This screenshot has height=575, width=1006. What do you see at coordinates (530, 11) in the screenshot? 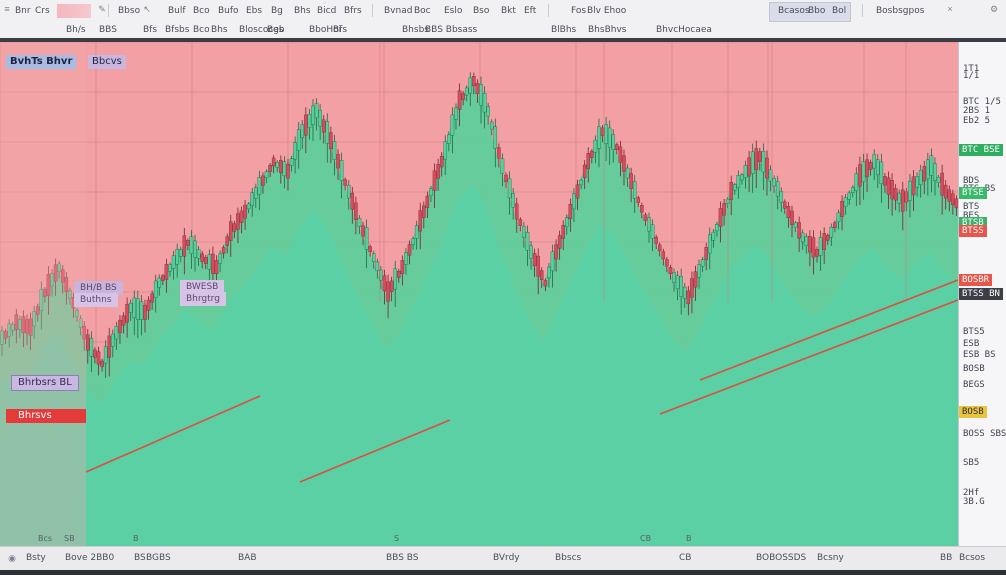
I see `toolbar-button-16: Eft` at bounding box center [530, 11].